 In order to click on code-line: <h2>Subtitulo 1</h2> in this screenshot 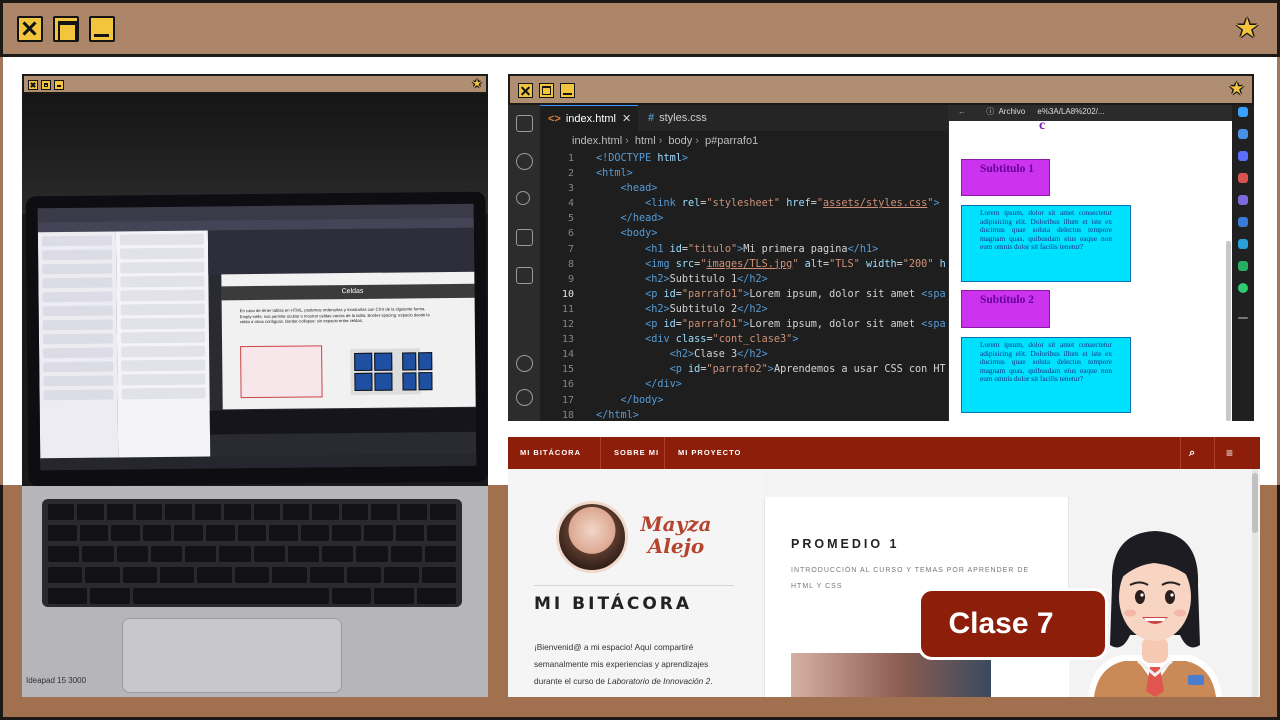, I will do `click(772, 279)`.